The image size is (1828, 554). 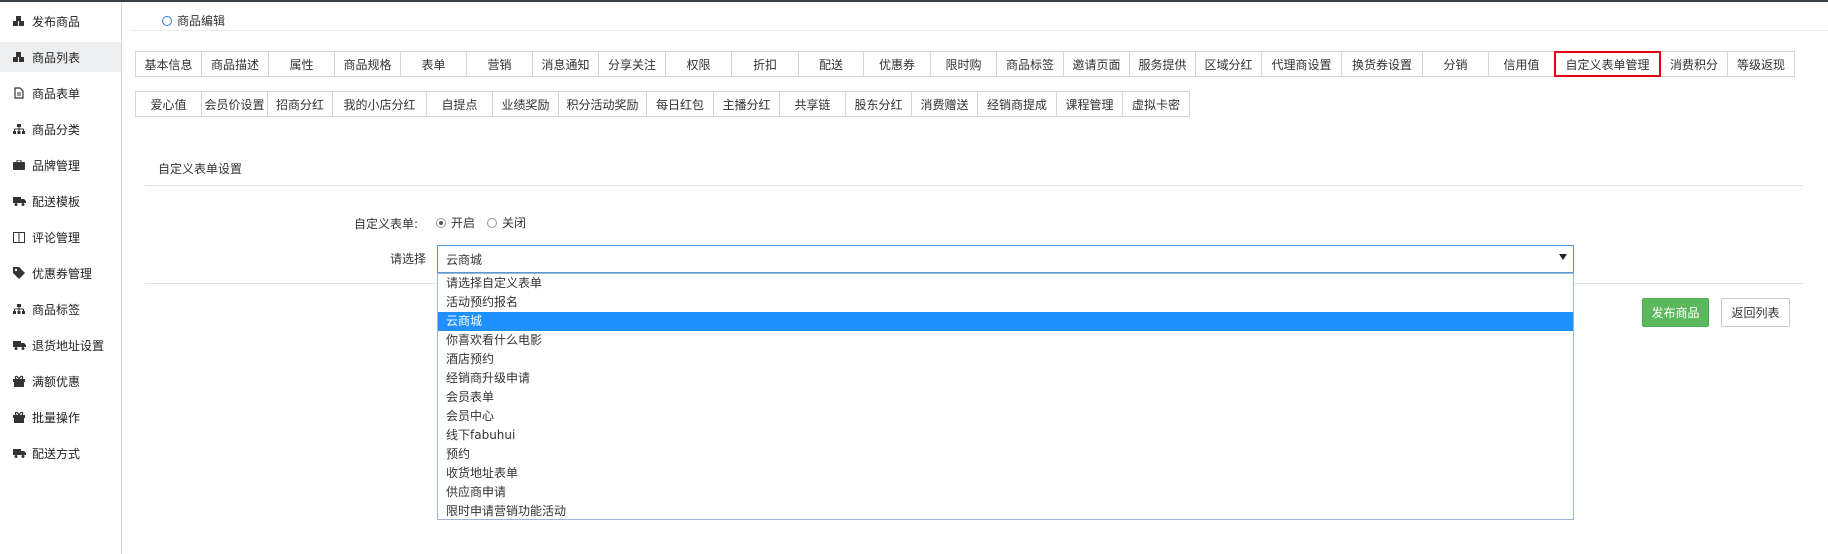 I want to click on tab-tabrow2-0: 爱心值, so click(x=168, y=104).